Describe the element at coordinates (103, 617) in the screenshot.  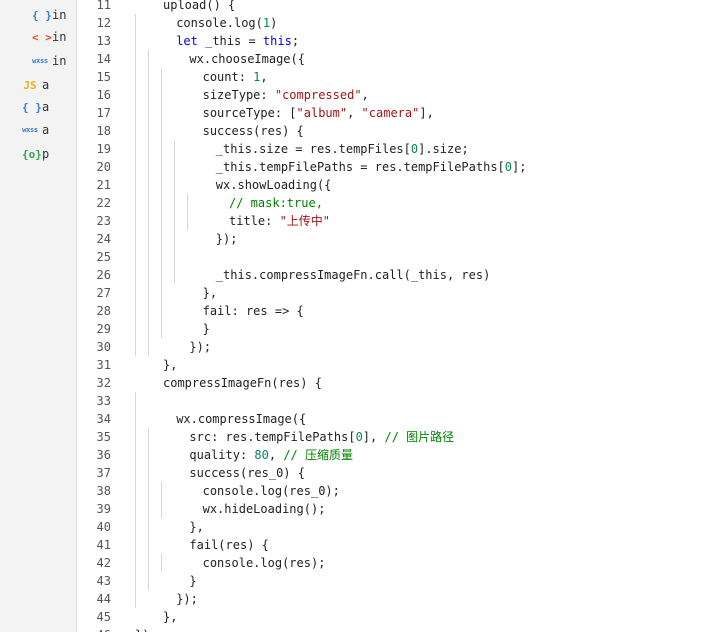
I see `line-number: 45` at that location.